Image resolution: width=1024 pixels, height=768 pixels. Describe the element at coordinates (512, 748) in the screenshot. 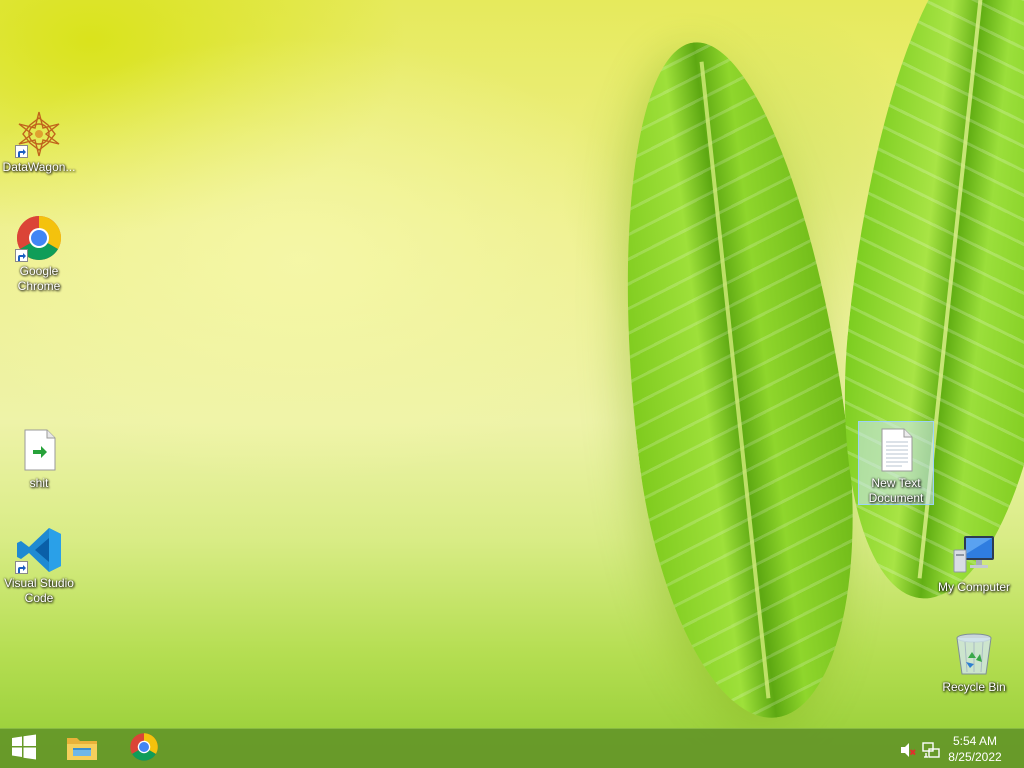

I see `taskbar: 5:54 AM 8/25/2022` at that location.